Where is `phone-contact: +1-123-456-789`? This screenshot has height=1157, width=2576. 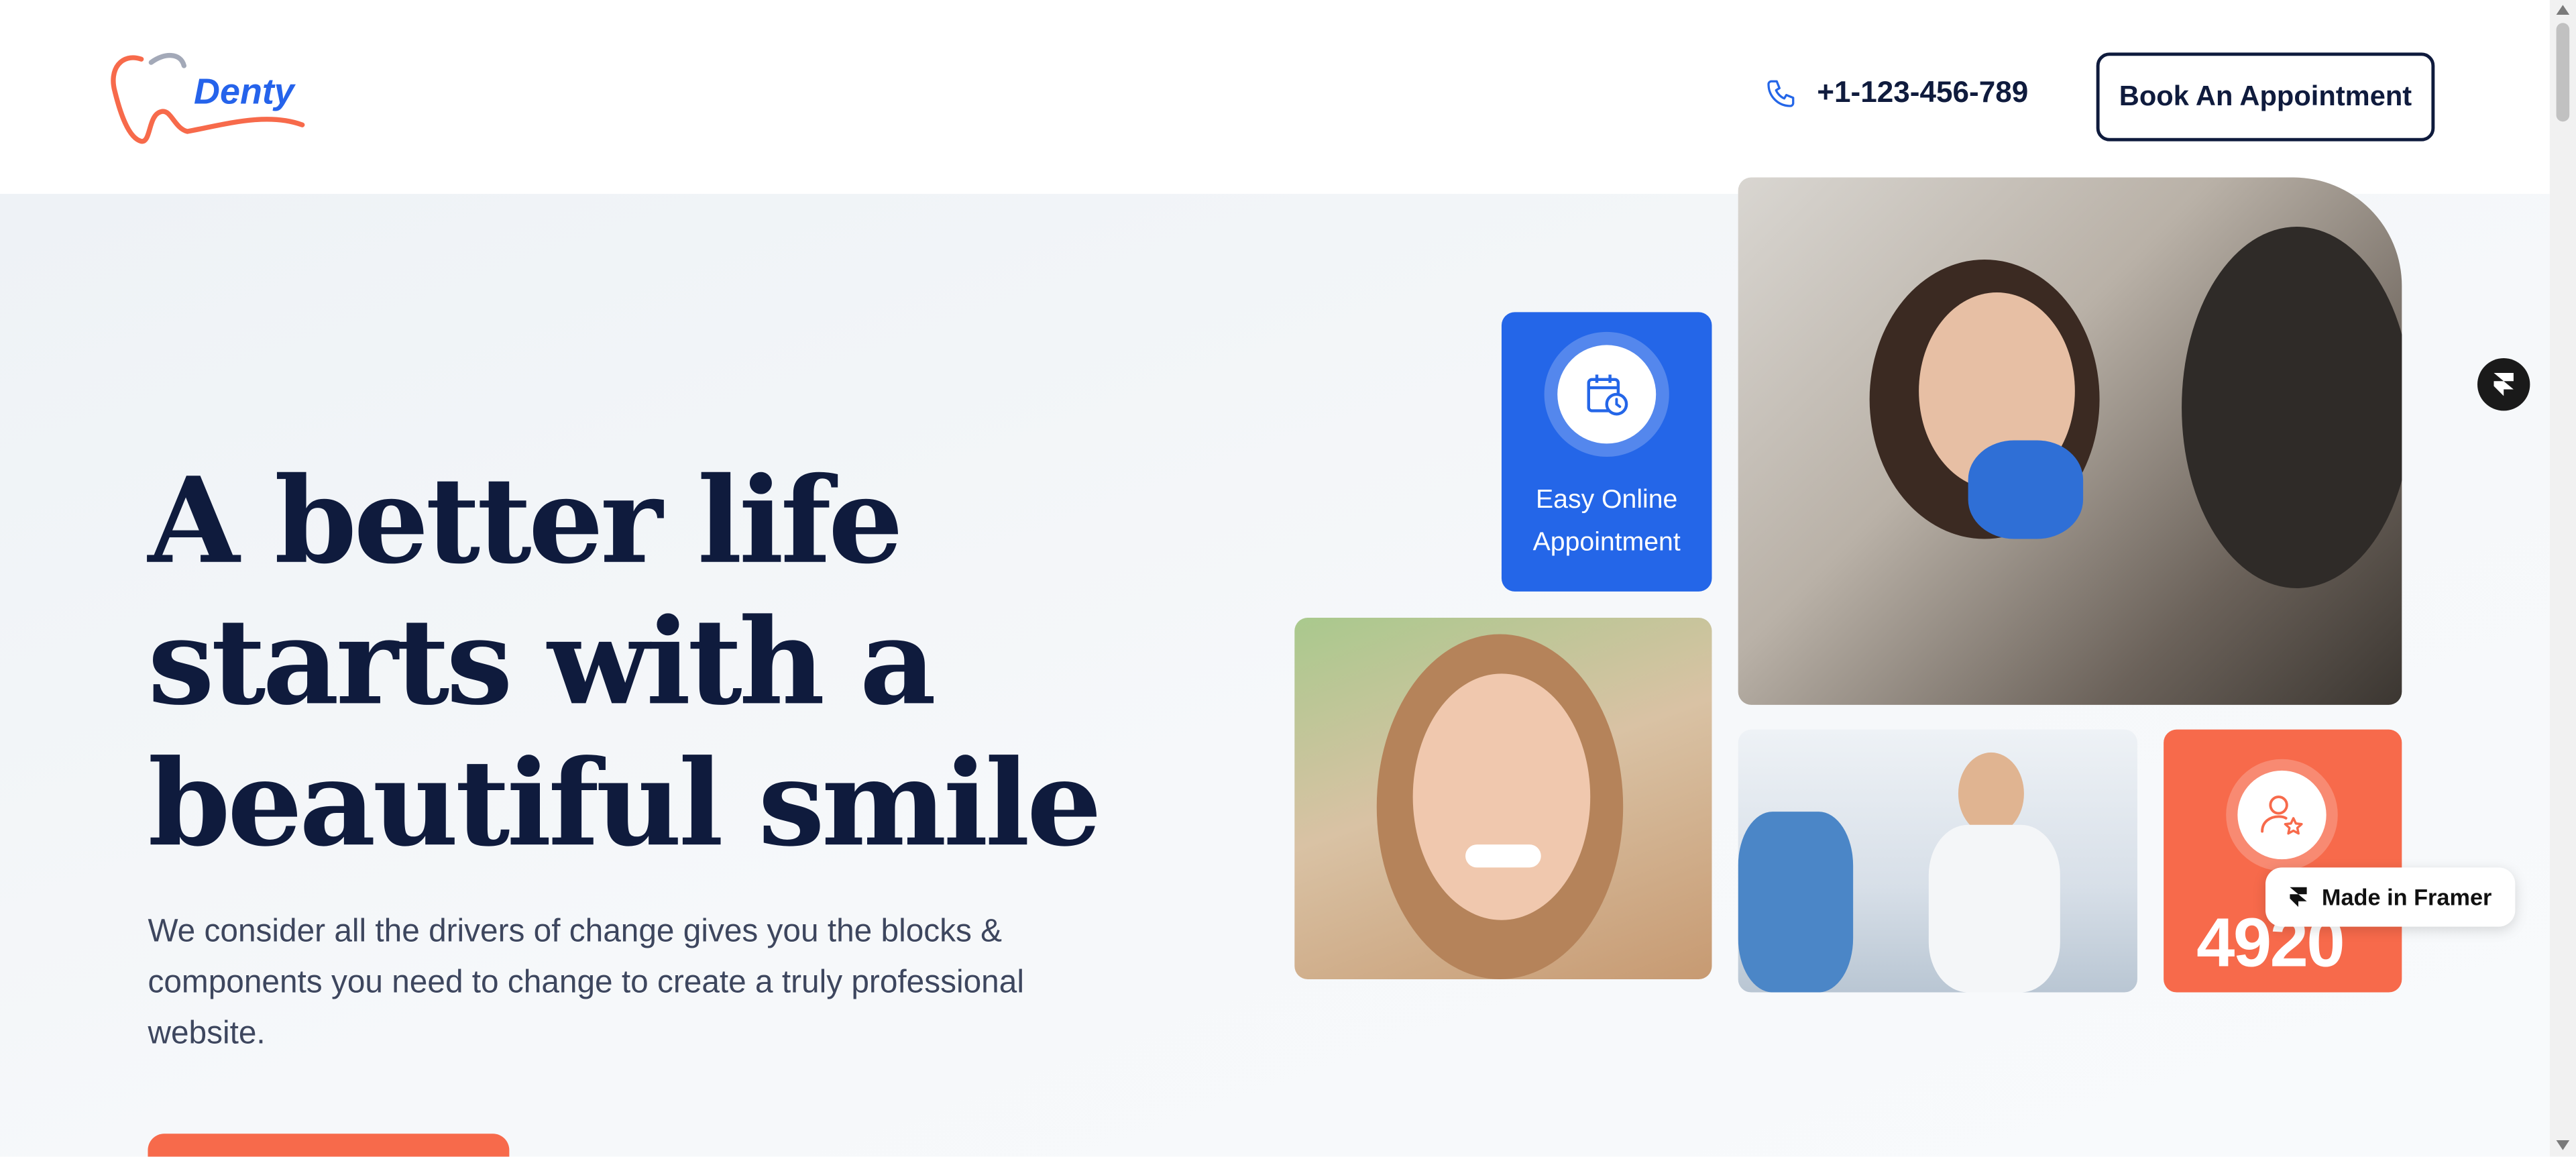 phone-contact: +1-123-456-789 is located at coordinates (1896, 93).